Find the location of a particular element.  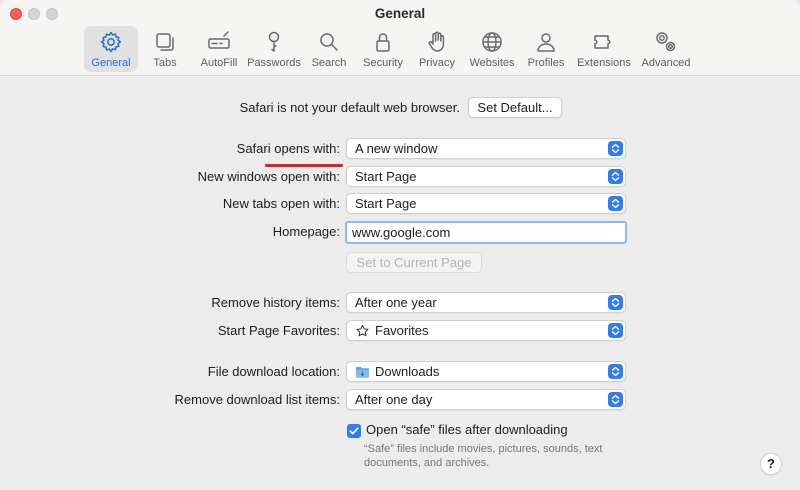

new-windows-label: New windows open with: is located at coordinates (268, 176).